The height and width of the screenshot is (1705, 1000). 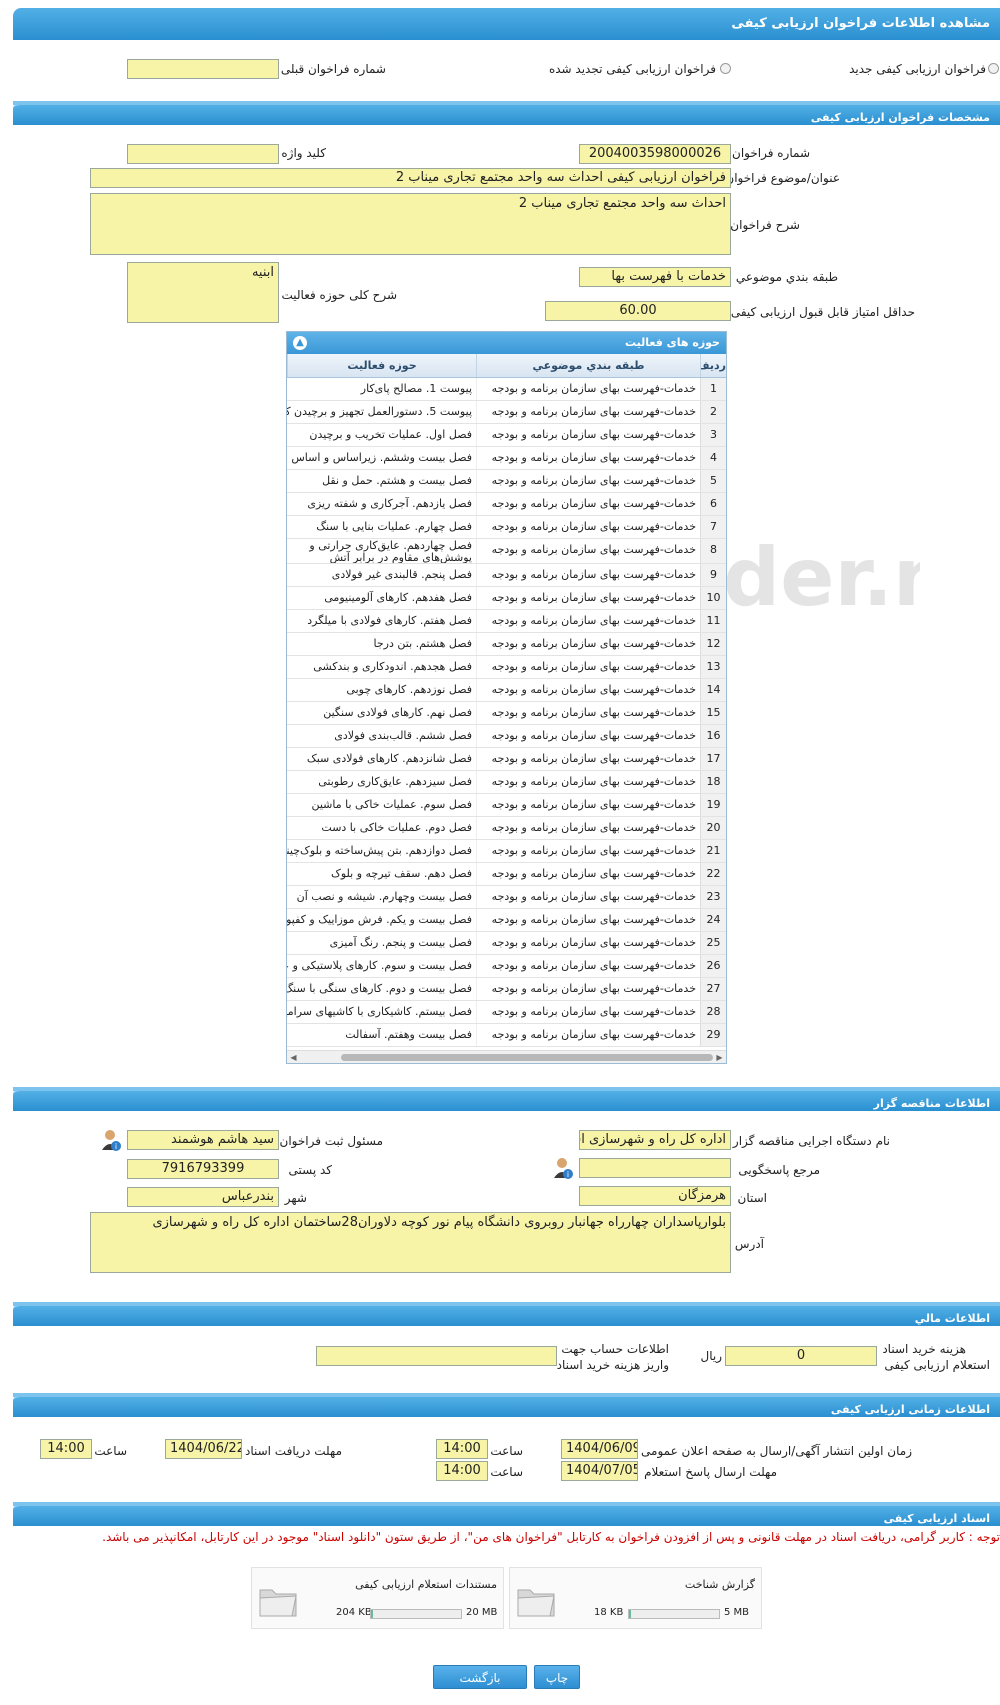 I want to click on city-label: شهر, so click(x=295, y=1198).